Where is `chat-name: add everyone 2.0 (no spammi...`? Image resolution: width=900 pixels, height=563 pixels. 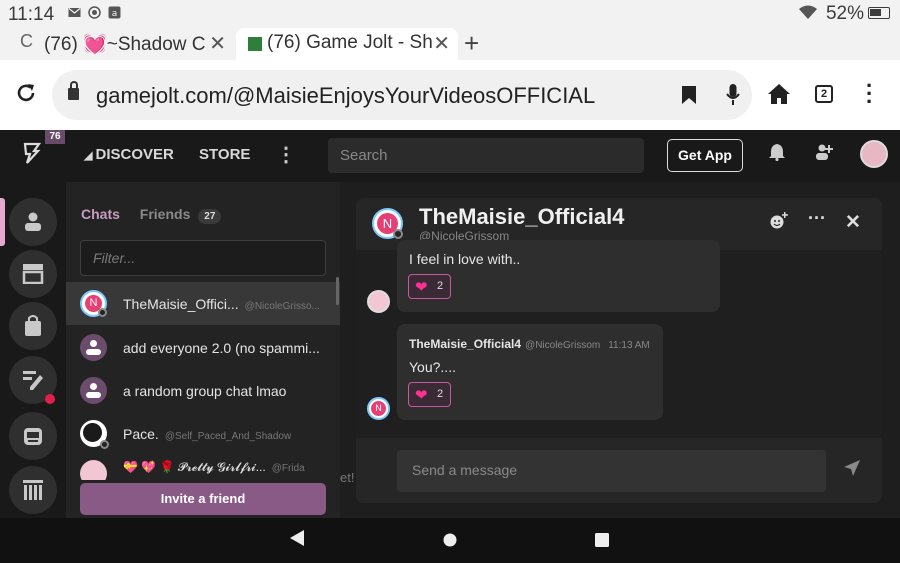 chat-name: add everyone 2.0 (no spammi... is located at coordinates (221, 347).